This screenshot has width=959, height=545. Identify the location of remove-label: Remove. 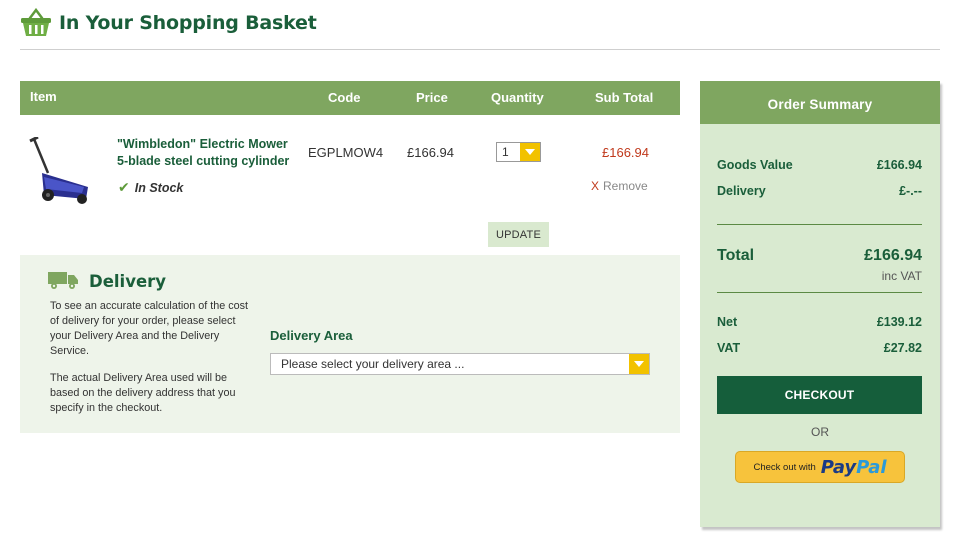
(625, 186).